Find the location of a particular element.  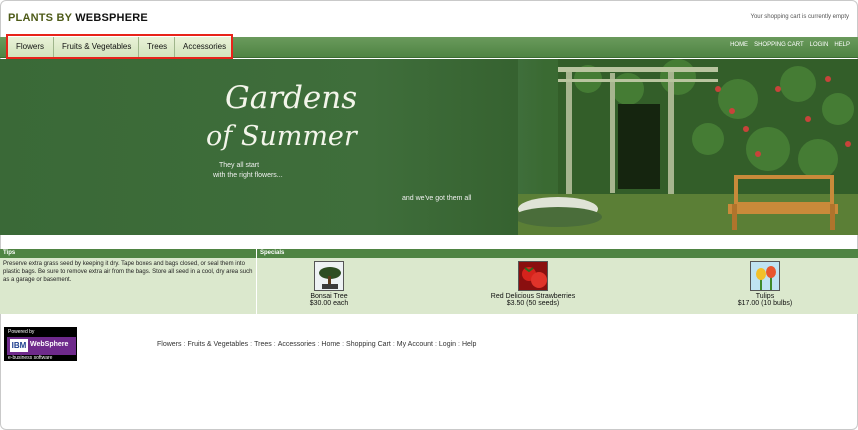

special-item-tulips: Tulips $17.00 (10 bulbs) is located at coordinates (765, 284).